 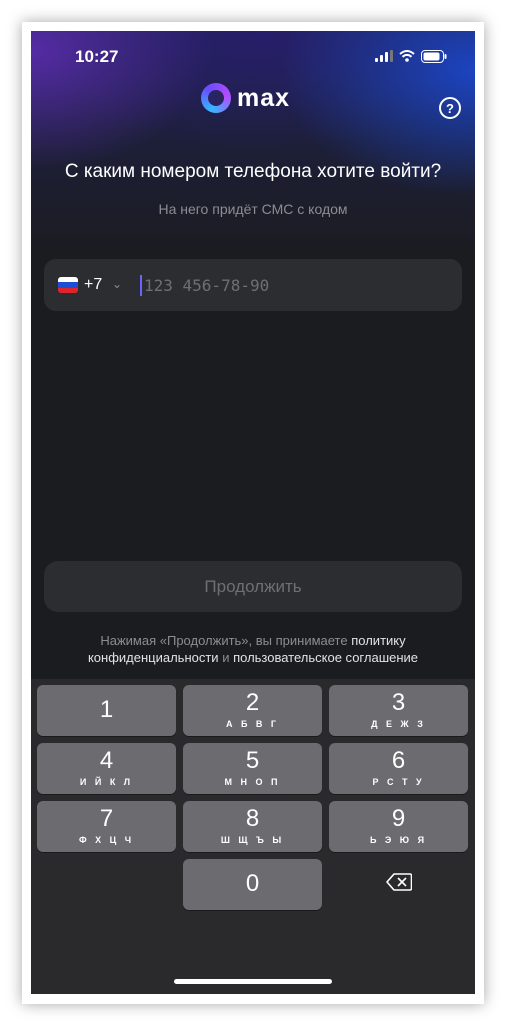 What do you see at coordinates (153, 657) in the screenshot?
I see `privacy-policy-link-part2: конфиденциальности` at bounding box center [153, 657].